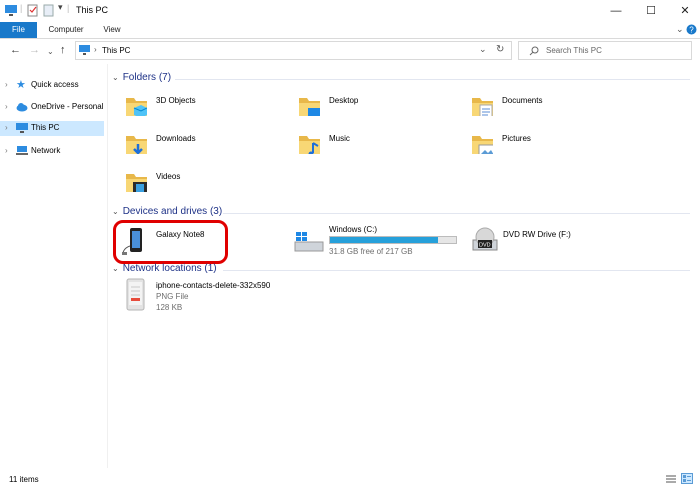  Describe the element at coordinates (24, 479) in the screenshot. I see `item-count: 11 items` at that location.